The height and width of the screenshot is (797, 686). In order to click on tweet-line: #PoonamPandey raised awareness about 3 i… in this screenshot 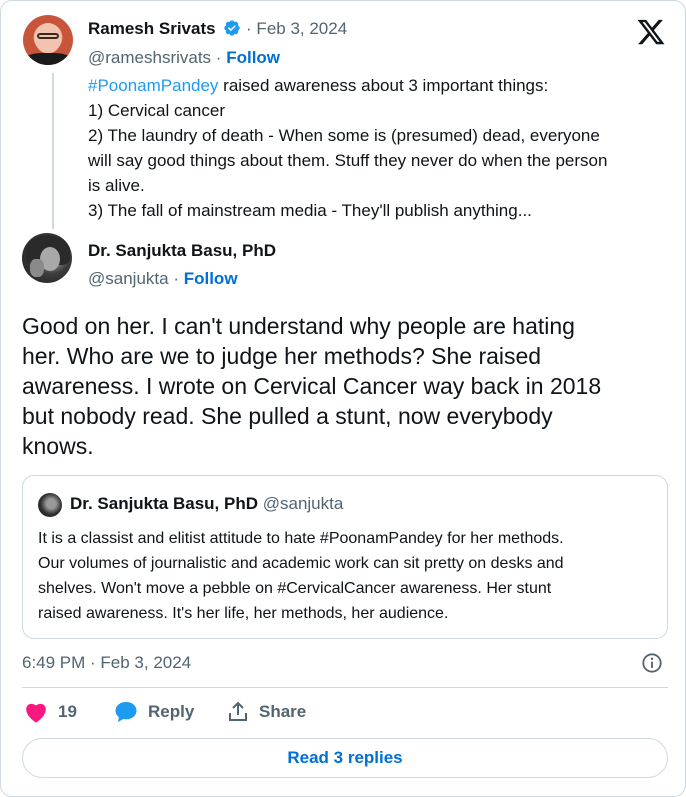, I will do `click(378, 85)`.